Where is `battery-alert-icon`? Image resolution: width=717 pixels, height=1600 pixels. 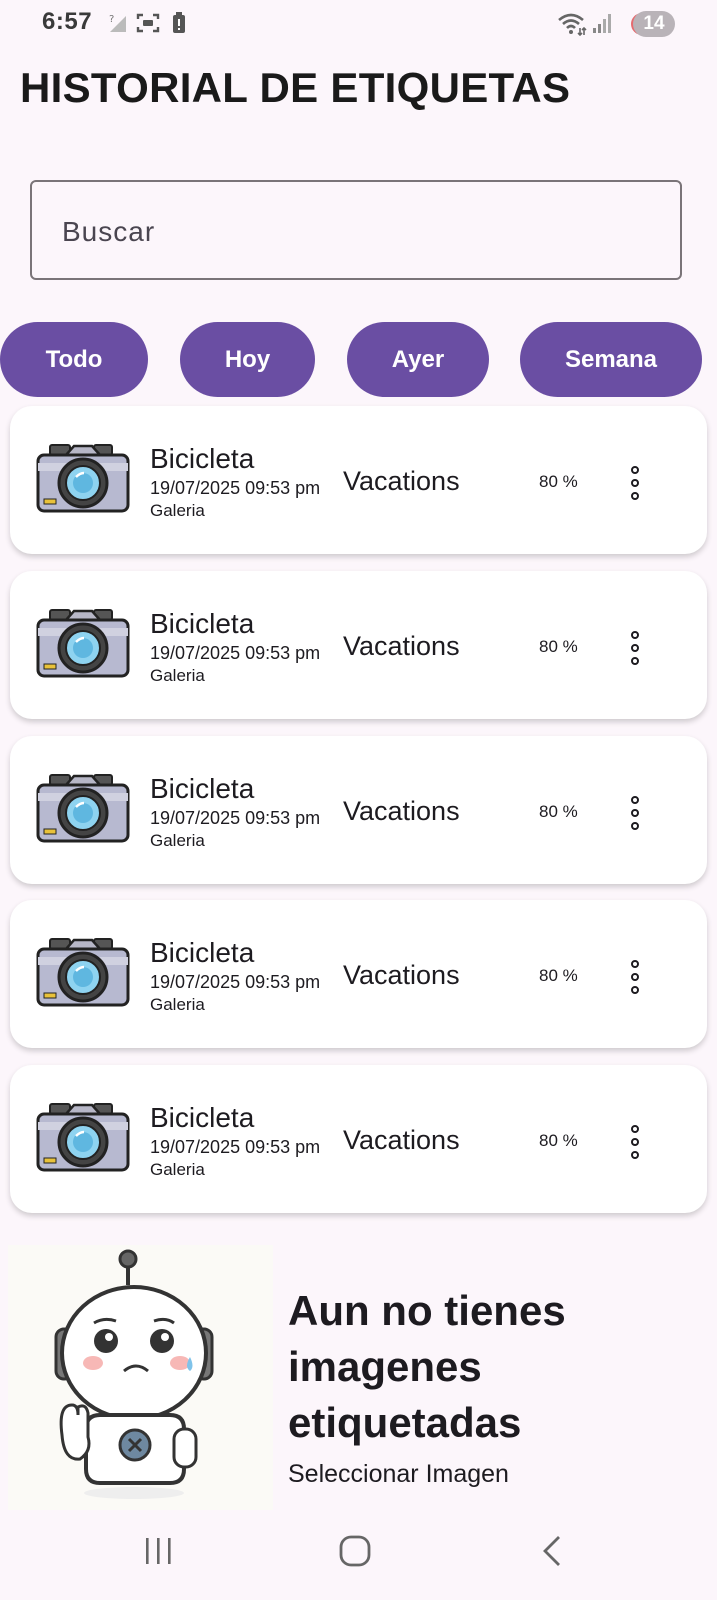
battery-alert-icon is located at coordinates (179, 22).